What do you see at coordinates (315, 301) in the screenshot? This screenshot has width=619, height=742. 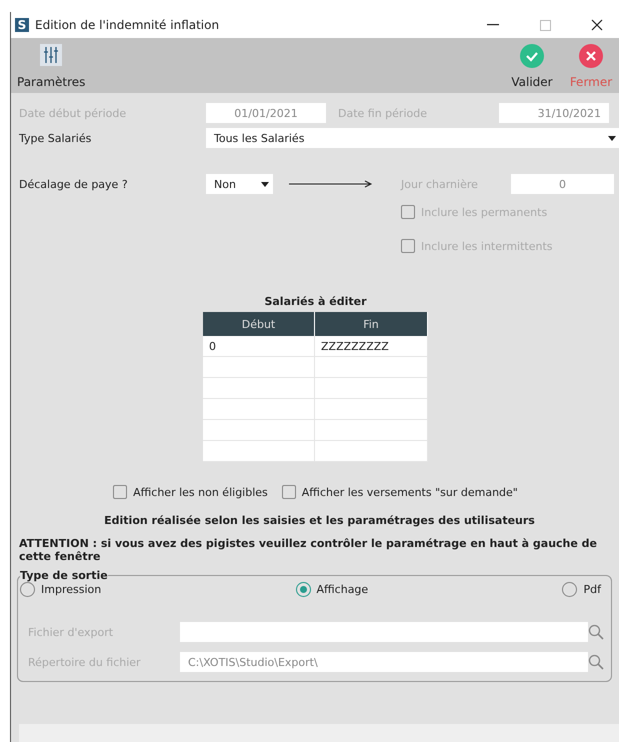 I see `table-title: Salariés à éditer` at bounding box center [315, 301].